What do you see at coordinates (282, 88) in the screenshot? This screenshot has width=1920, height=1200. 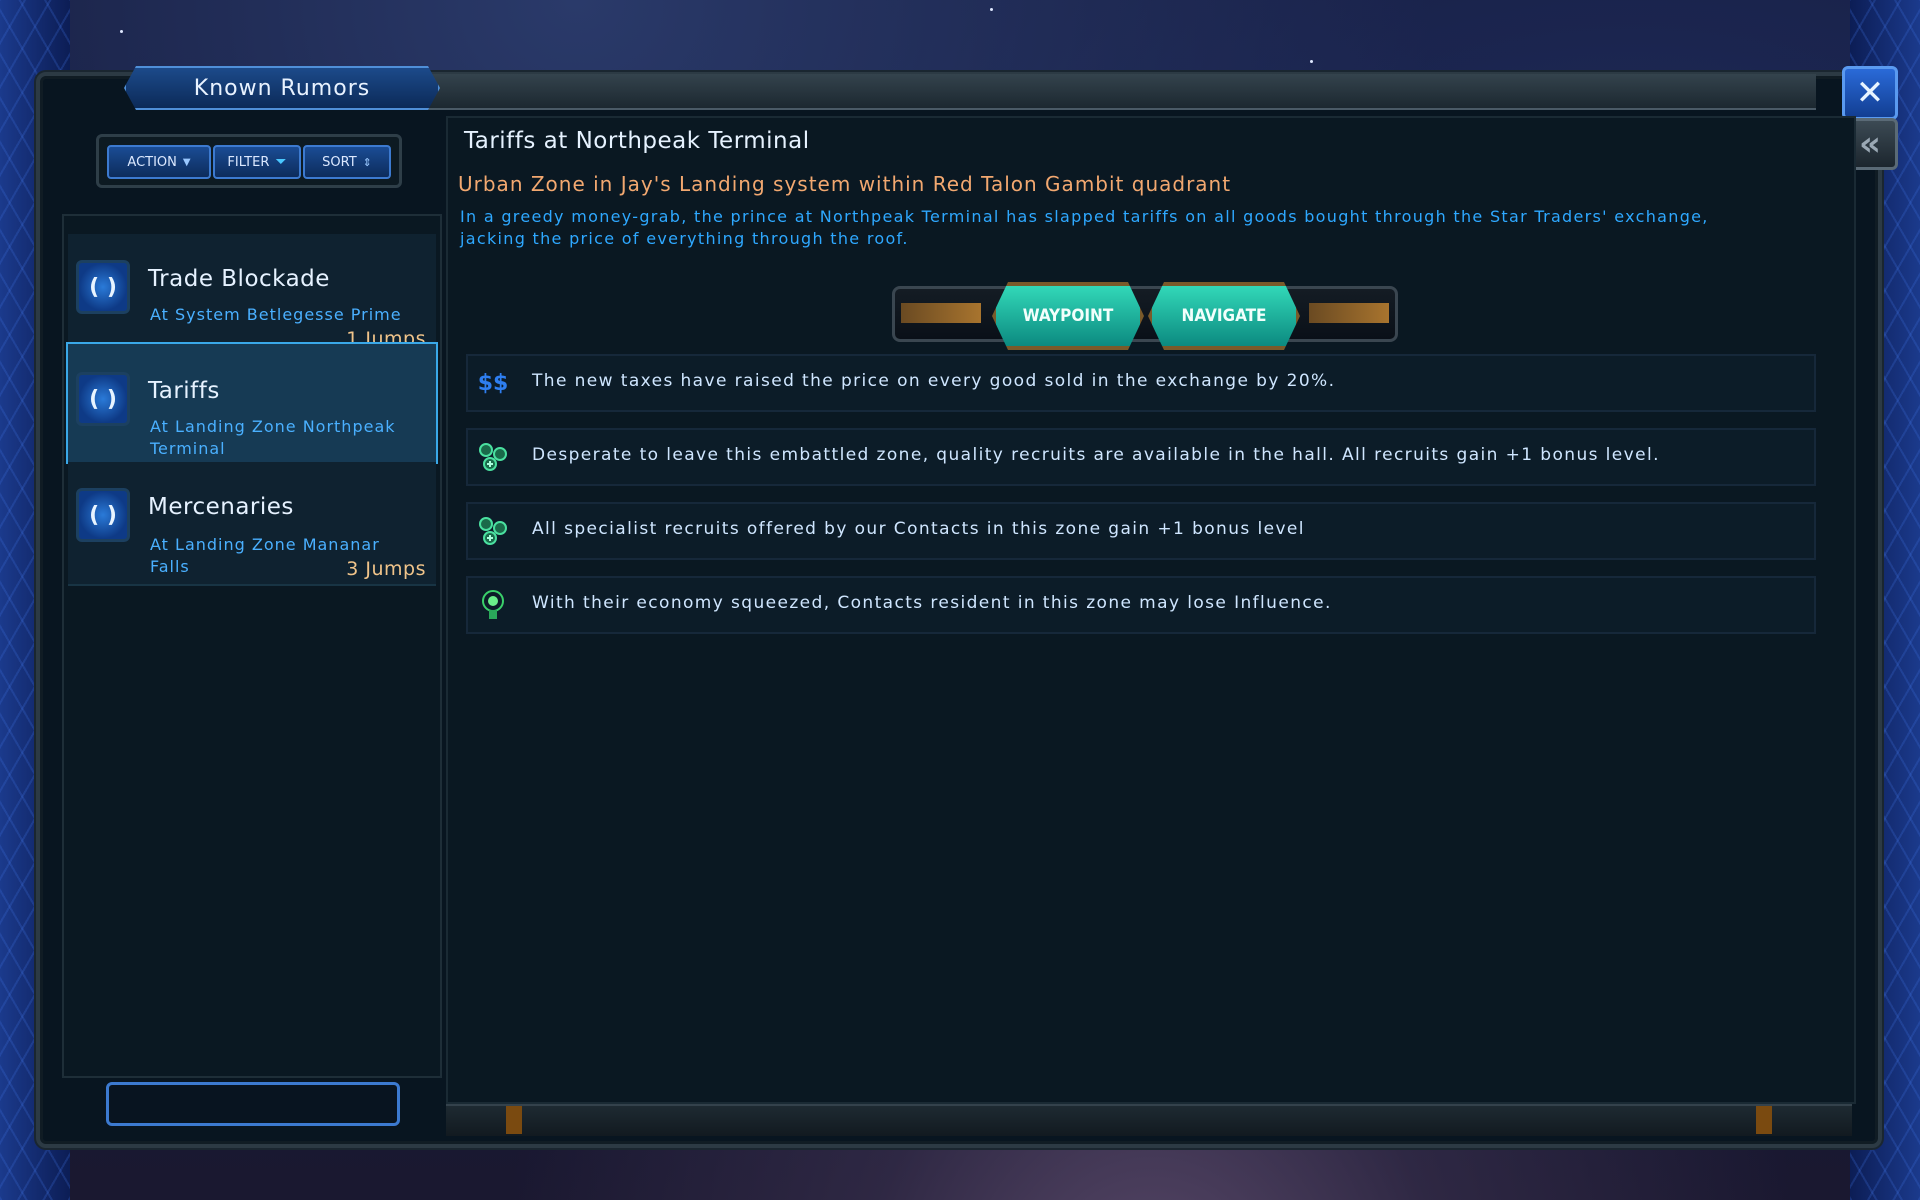 I see `window-title: Known Rumors` at bounding box center [282, 88].